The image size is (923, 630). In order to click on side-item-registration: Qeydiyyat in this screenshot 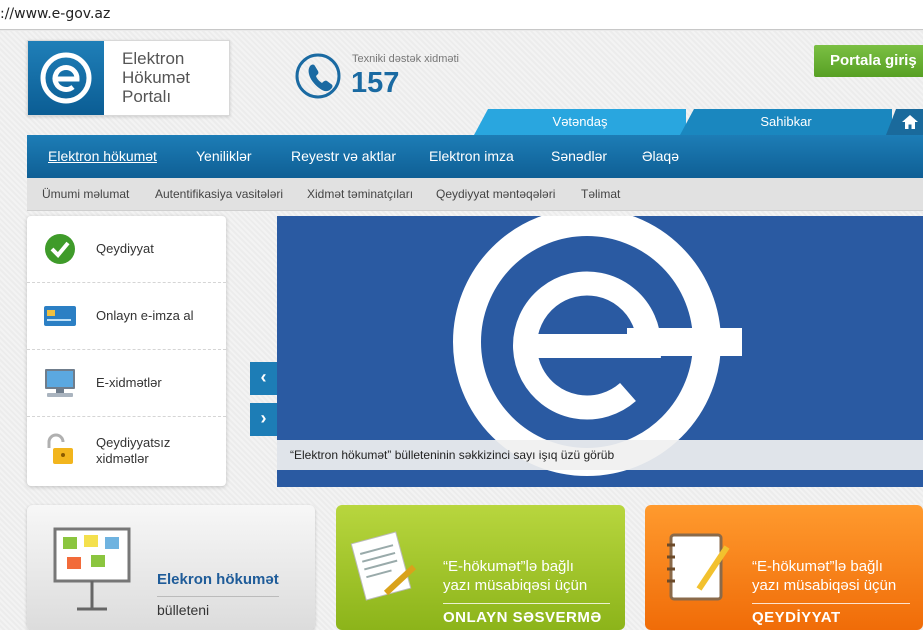, I will do `click(126, 249)`.